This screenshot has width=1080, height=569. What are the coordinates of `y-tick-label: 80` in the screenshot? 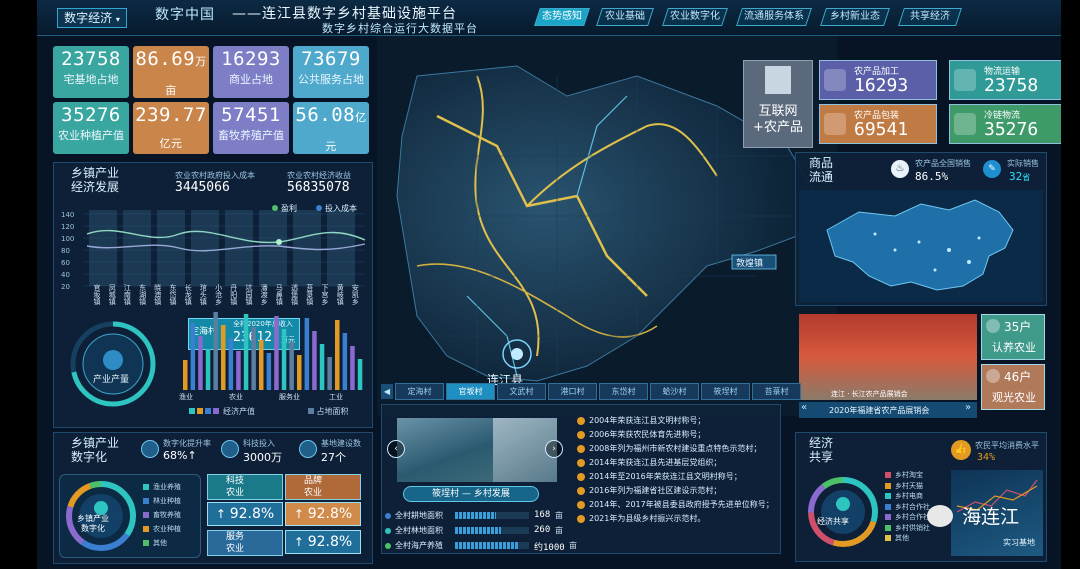 It's located at (65, 251).